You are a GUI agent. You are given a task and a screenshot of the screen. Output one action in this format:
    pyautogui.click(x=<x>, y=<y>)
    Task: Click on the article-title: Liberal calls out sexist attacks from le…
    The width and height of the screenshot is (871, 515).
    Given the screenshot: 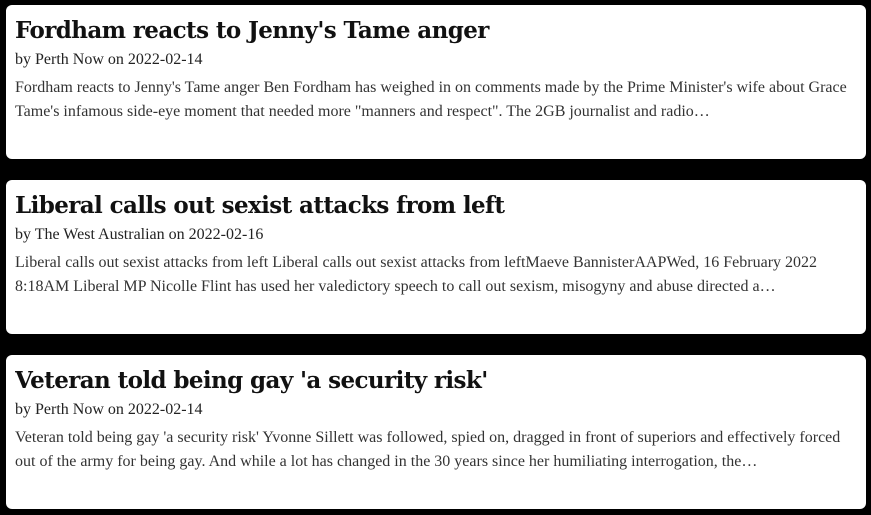 What is the action you would take?
    pyautogui.click(x=435, y=206)
    